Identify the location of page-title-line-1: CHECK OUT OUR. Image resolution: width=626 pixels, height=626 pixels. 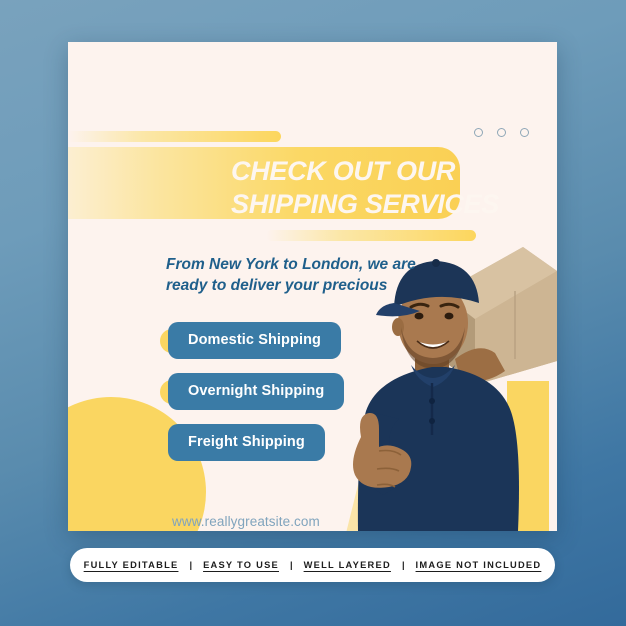
(343, 171).